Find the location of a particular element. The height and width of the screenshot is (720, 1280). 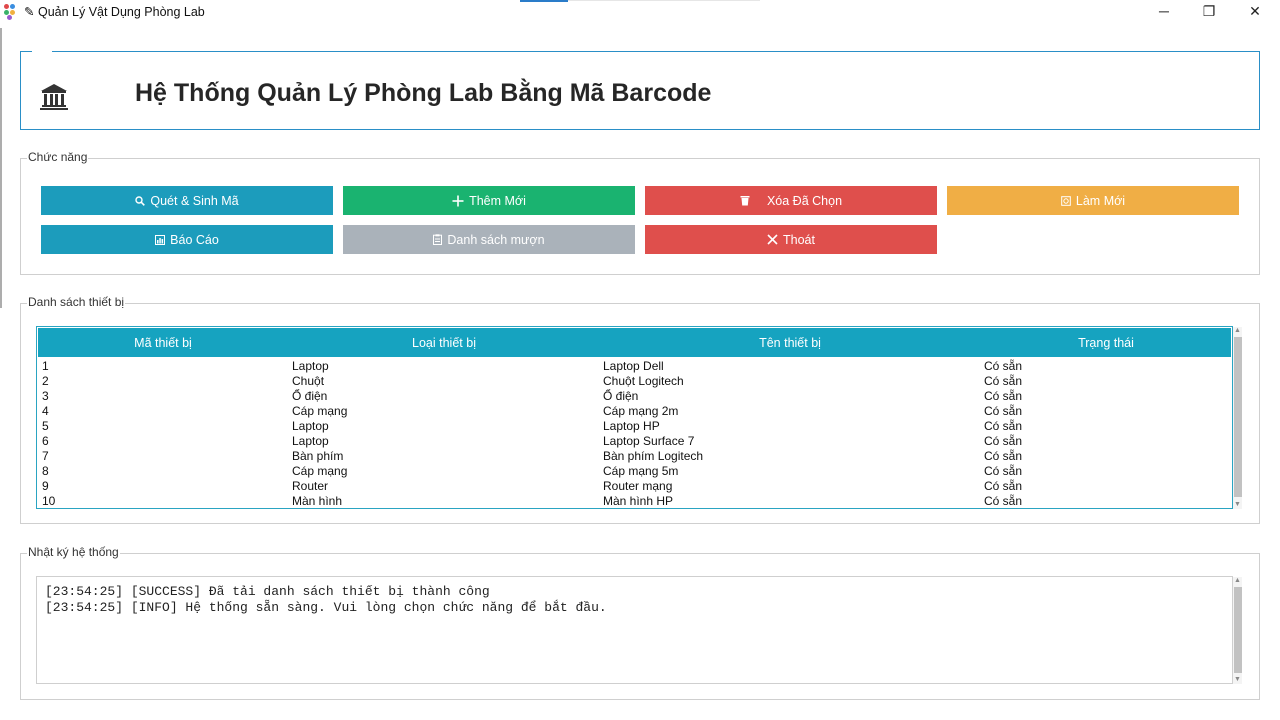

clipboard-icon is located at coordinates (438, 239).